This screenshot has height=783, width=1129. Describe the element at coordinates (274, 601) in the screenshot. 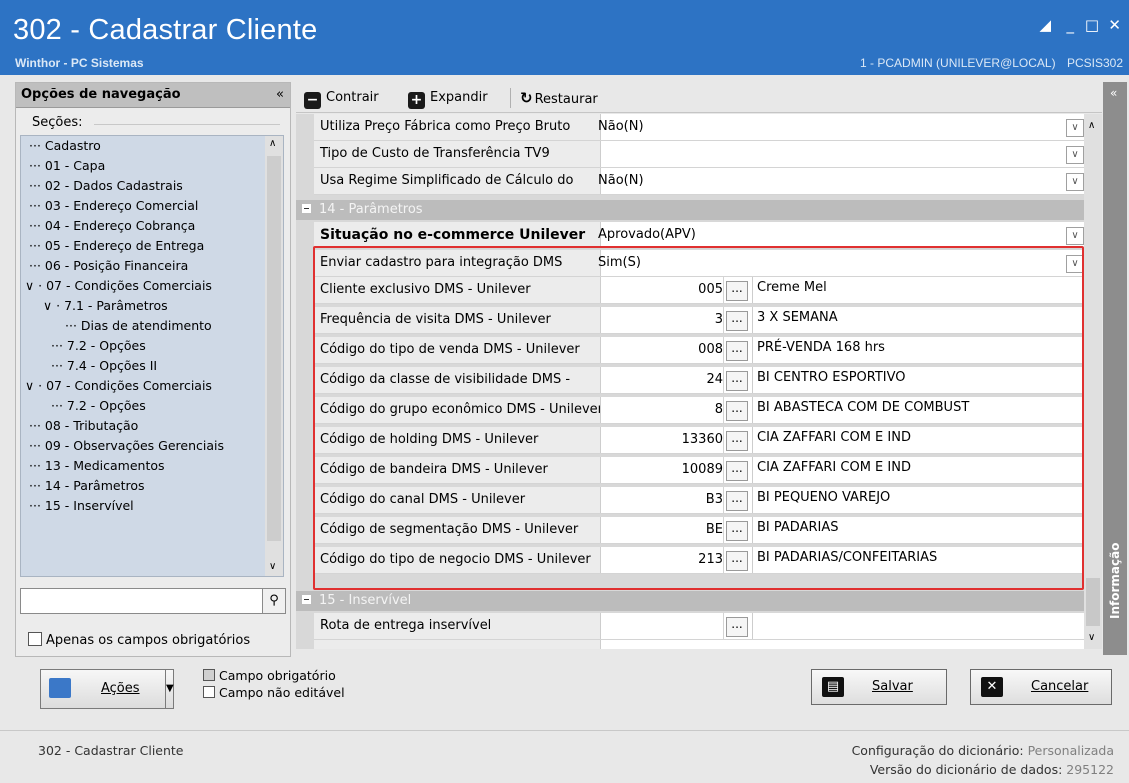

I see `search-icon: ⚲` at that location.